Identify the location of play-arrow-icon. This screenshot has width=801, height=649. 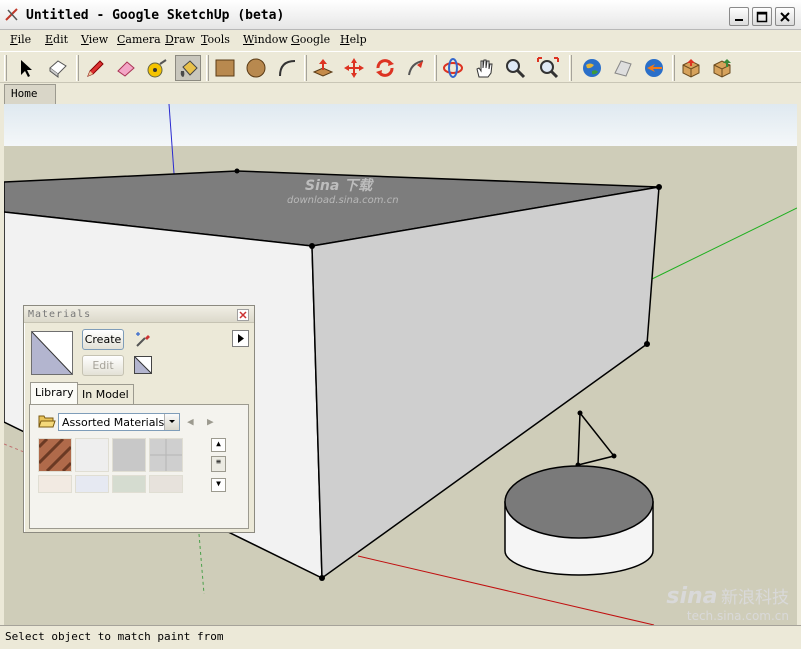
(241, 338).